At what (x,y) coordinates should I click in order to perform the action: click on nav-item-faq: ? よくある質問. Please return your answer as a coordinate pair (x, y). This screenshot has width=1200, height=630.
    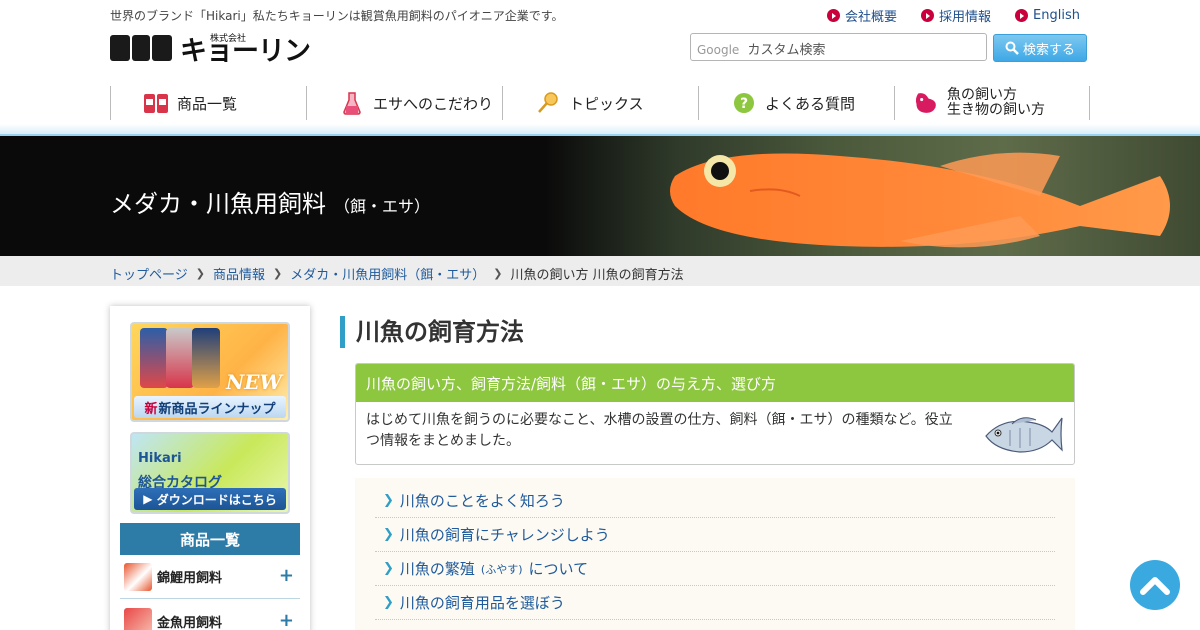
    Looking at the image, I should click on (796, 103).